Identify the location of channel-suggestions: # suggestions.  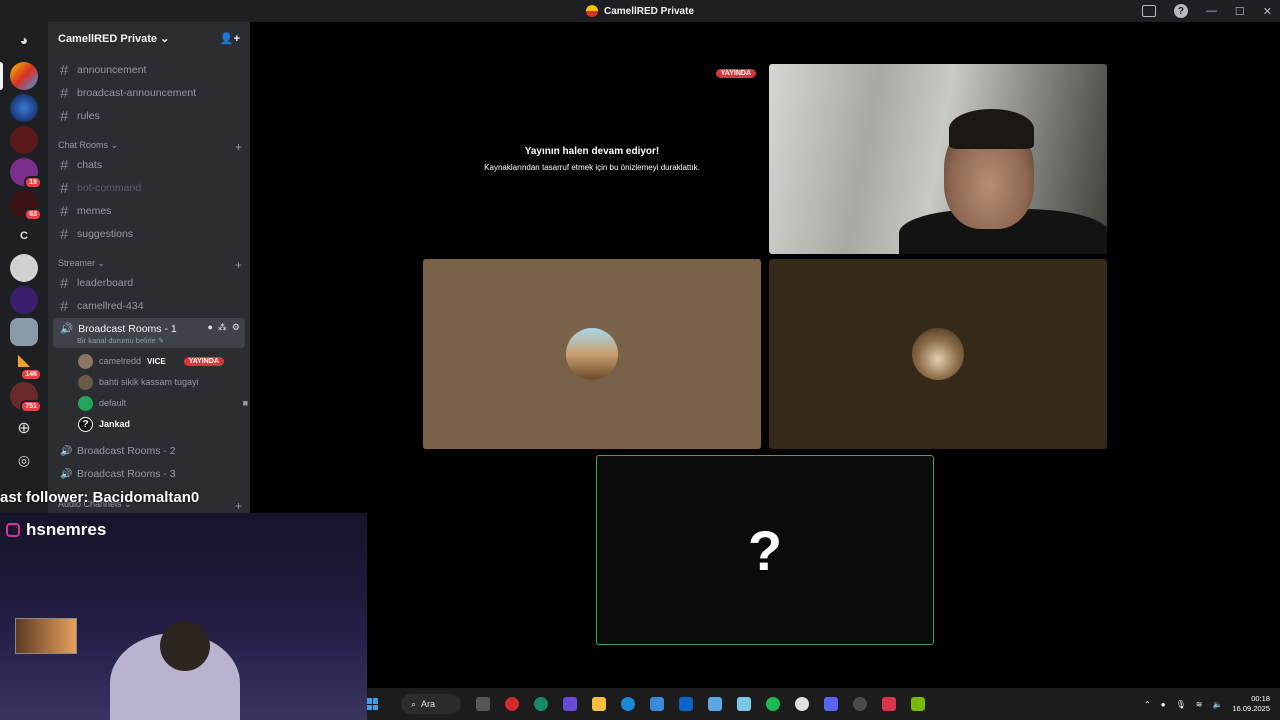
(150, 234).